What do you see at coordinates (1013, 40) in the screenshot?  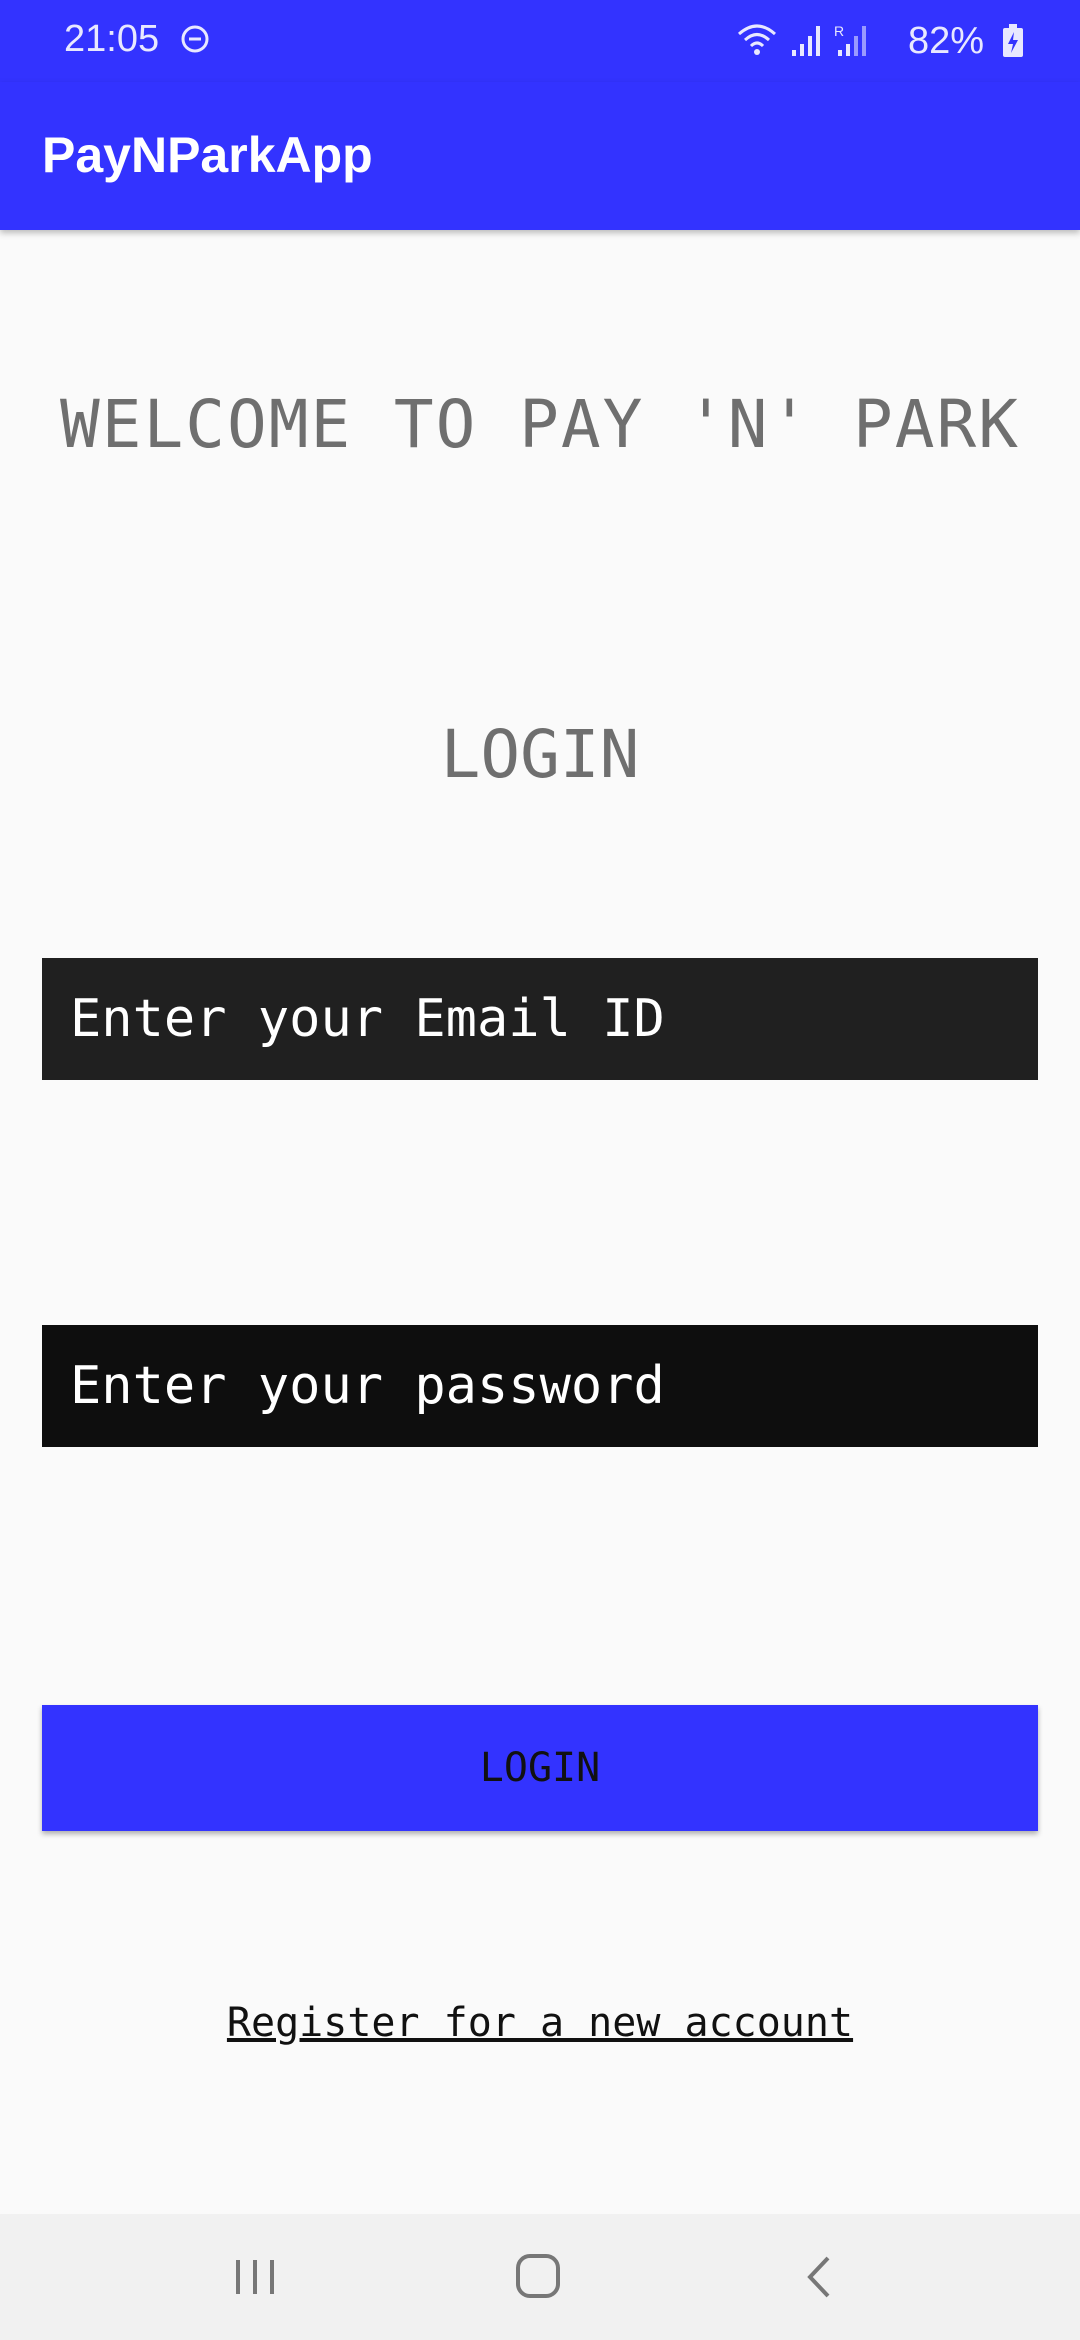 I see `battery-charging-icon` at bounding box center [1013, 40].